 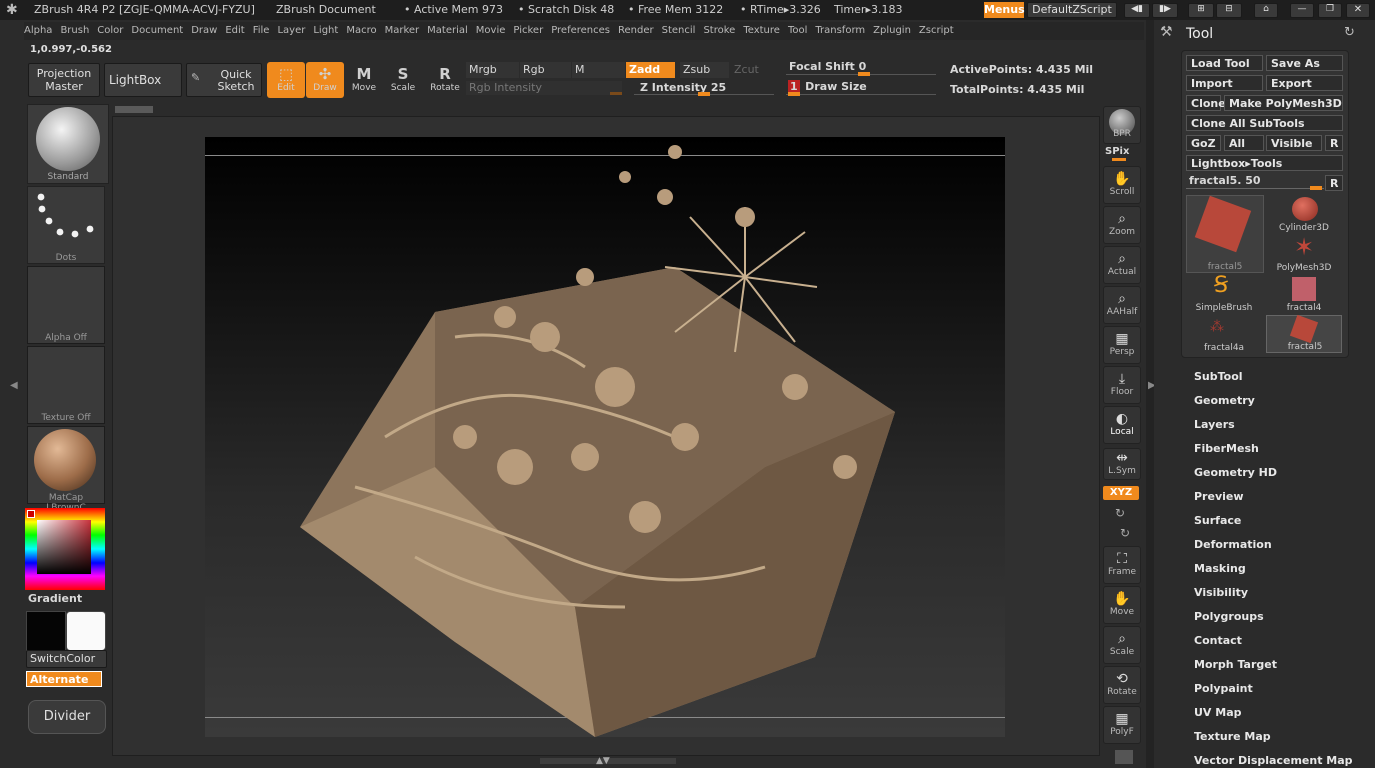 I want to click on gradient-label: Gradient, so click(x=55, y=598).